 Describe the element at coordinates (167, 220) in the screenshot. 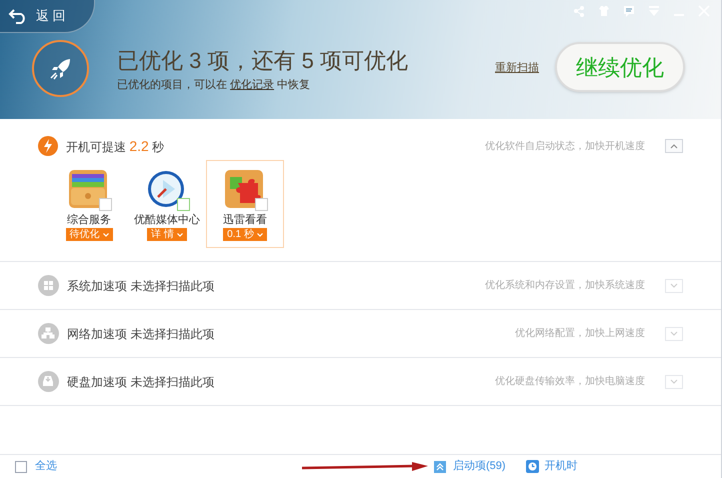

I see `app-name: 优酷媒体中心` at that location.